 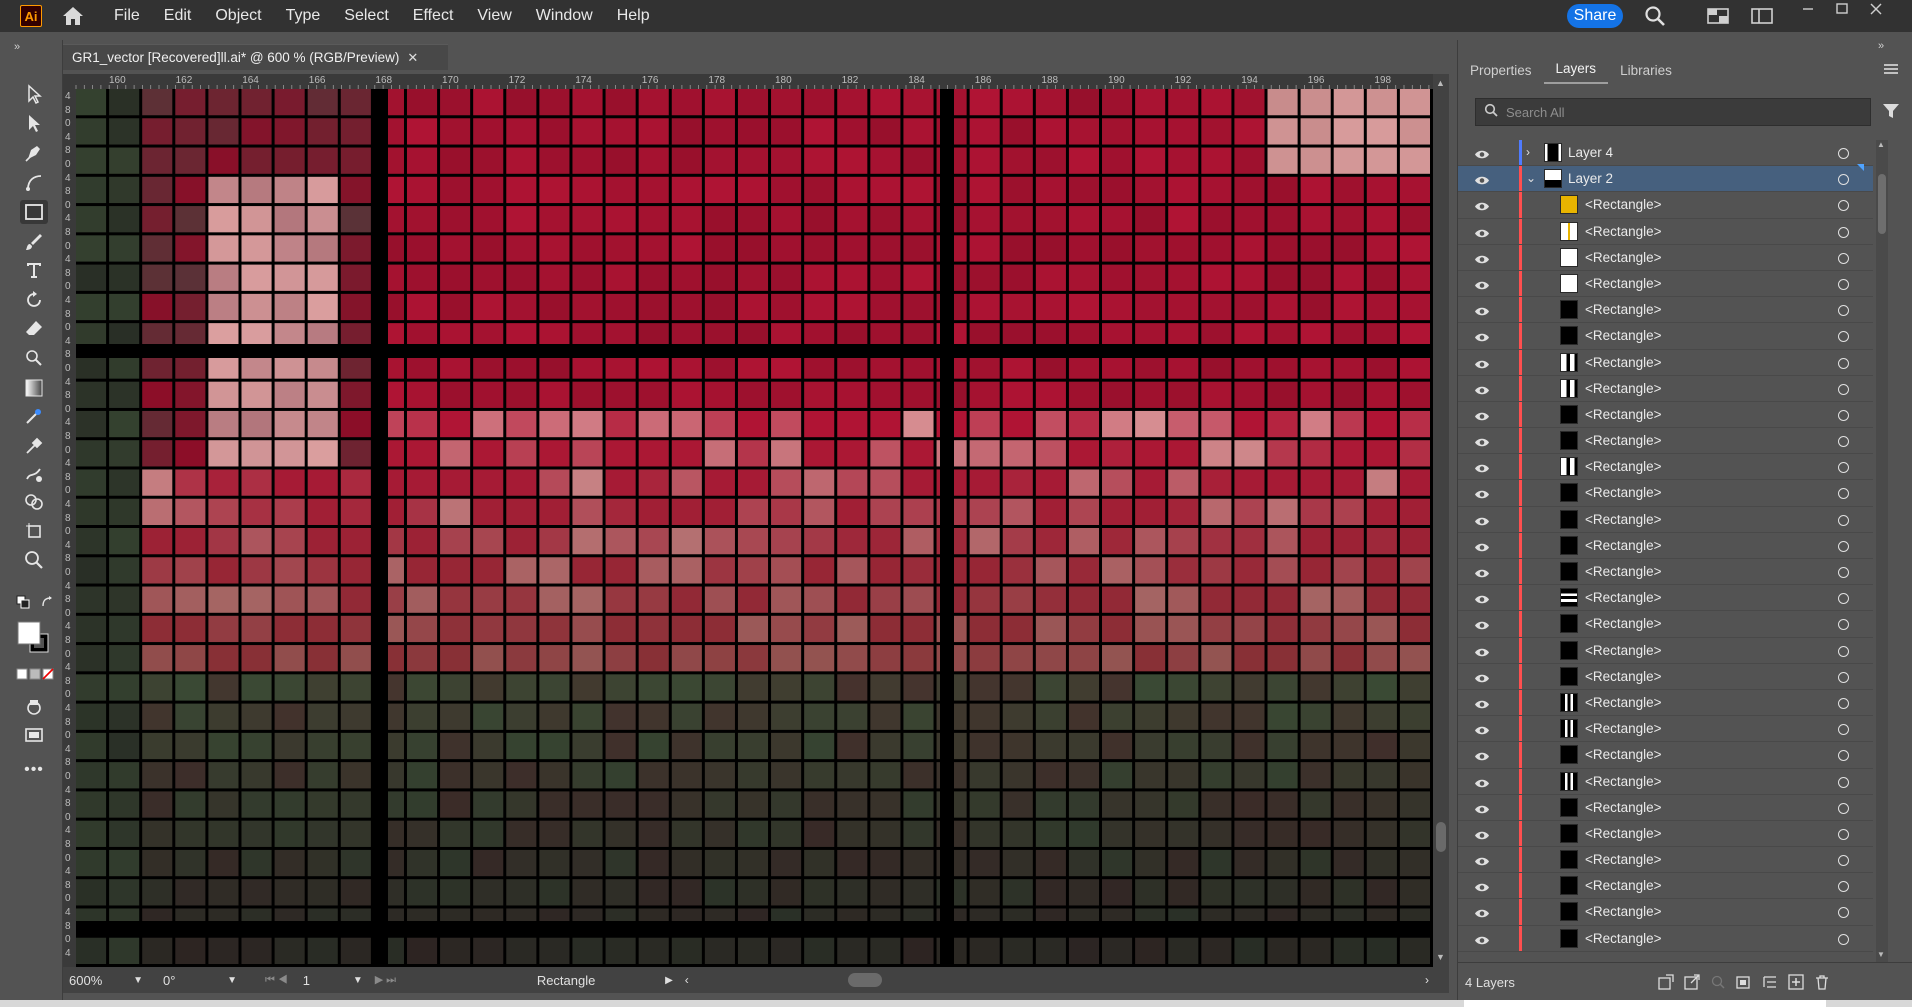 I want to click on puppet-warp-tool-icon, so click(x=34, y=358).